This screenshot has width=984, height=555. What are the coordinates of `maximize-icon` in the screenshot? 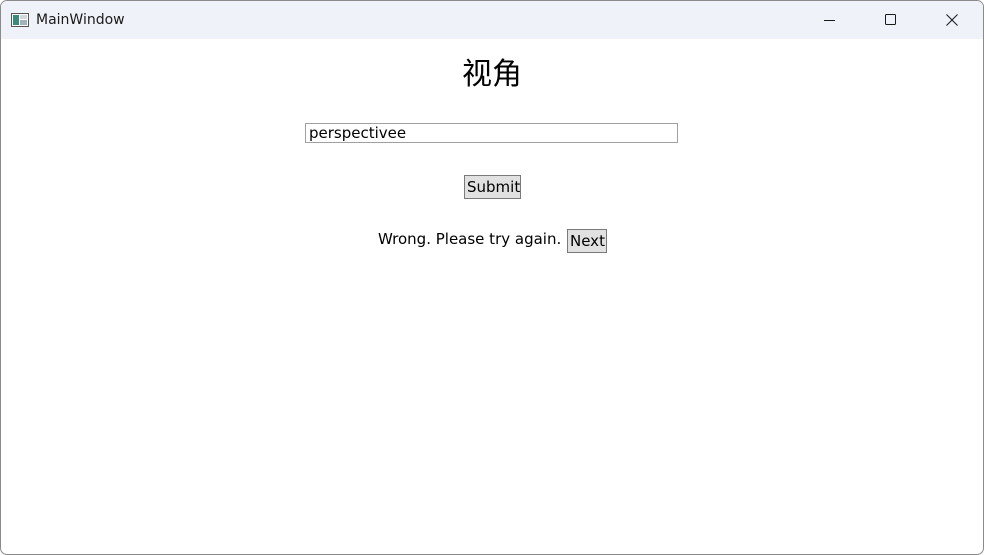 It's located at (891, 20).